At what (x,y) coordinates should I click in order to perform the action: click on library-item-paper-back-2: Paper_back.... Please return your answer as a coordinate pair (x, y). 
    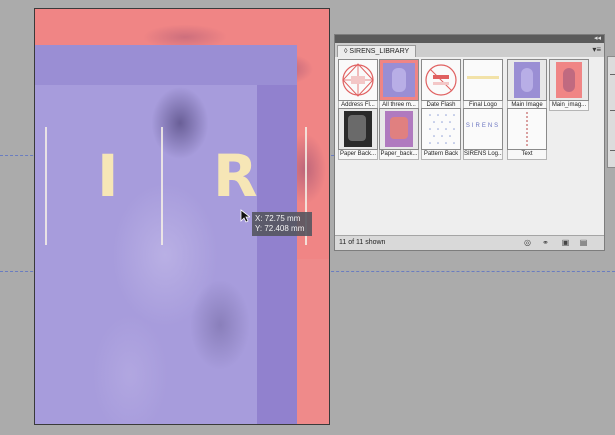
    Looking at the image, I should click on (399, 134).